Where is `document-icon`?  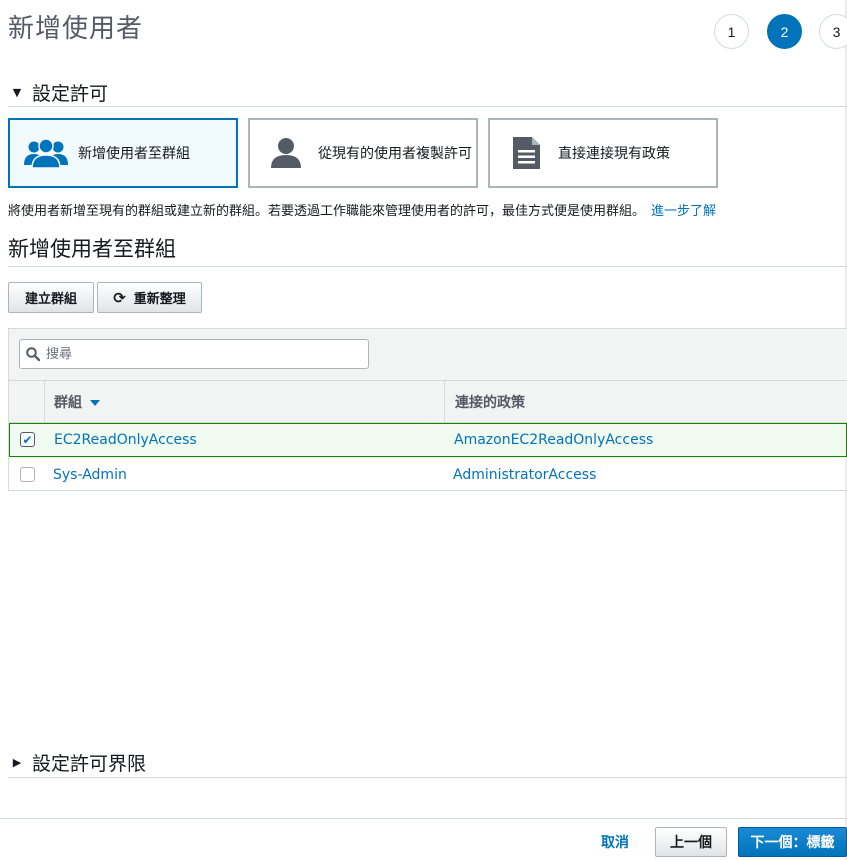
document-icon is located at coordinates (526, 153).